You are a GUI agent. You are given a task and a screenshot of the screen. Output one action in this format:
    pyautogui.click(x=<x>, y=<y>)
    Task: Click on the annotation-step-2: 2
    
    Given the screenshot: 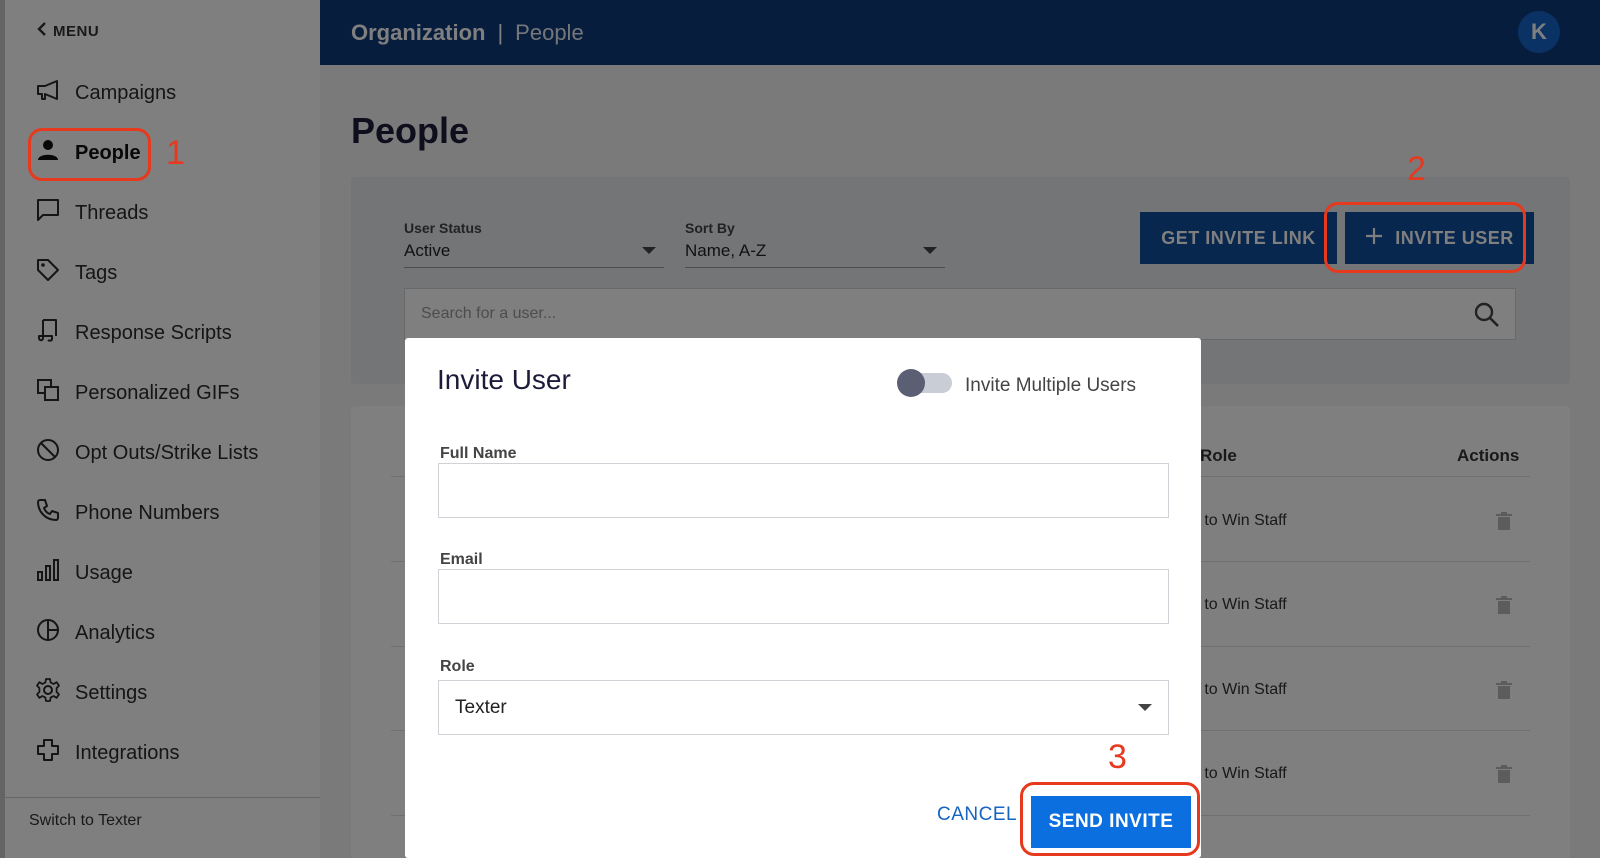 What is the action you would take?
    pyautogui.click(x=1416, y=169)
    